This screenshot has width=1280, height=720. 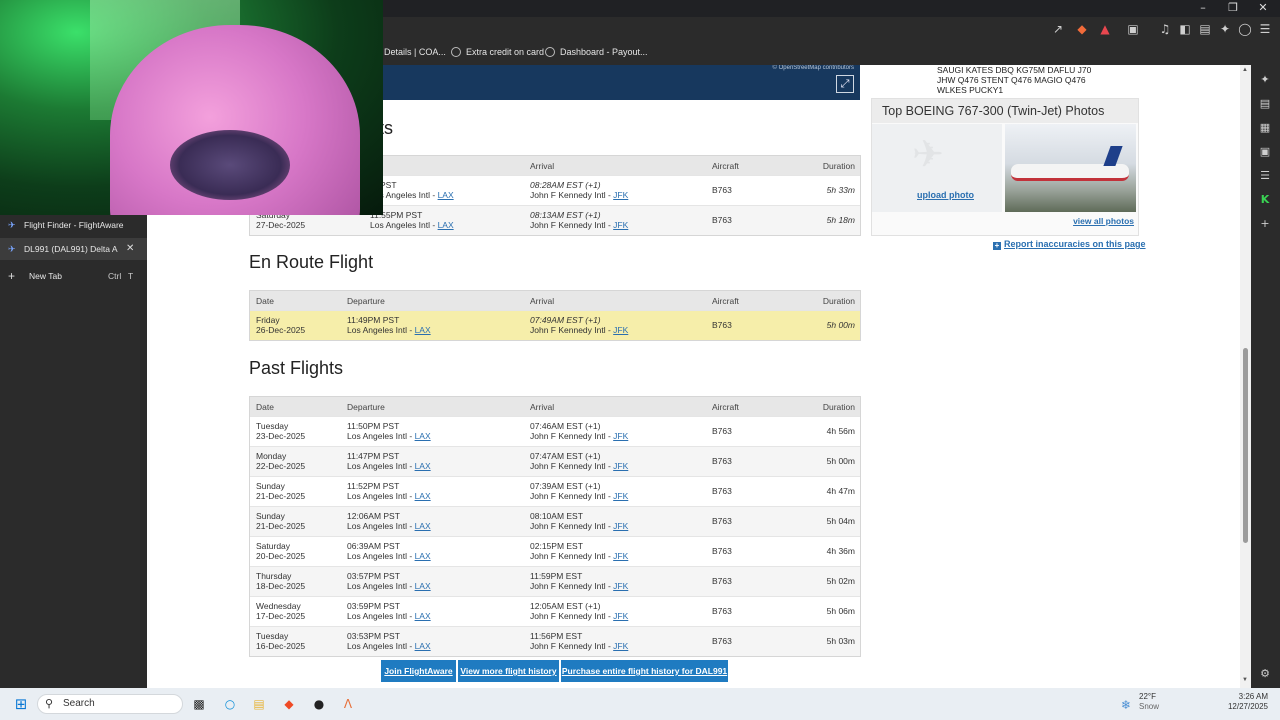 I want to click on obs-icon: ●, so click(x=319, y=704).